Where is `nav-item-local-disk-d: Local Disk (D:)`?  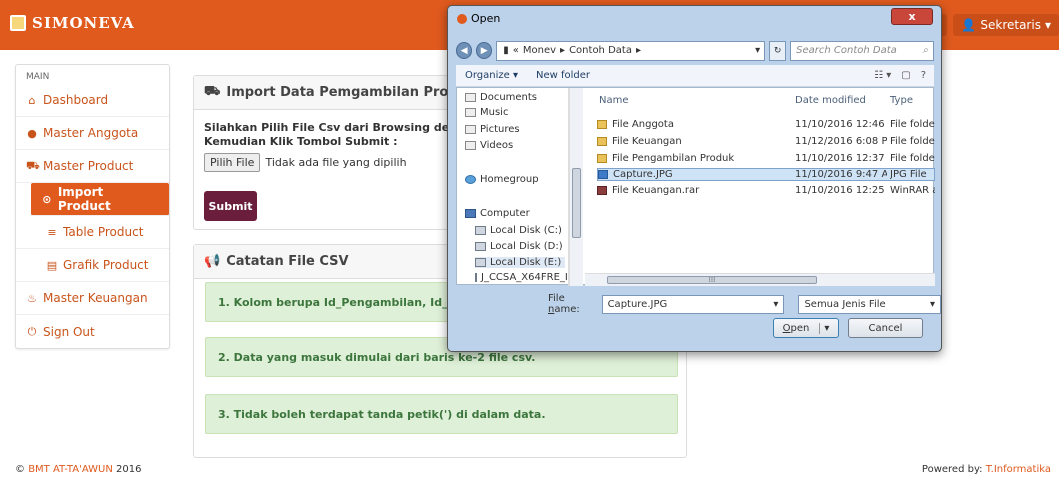
nav-item-local-disk-d: Local Disk (D:) is located at coordinates (525, 246).